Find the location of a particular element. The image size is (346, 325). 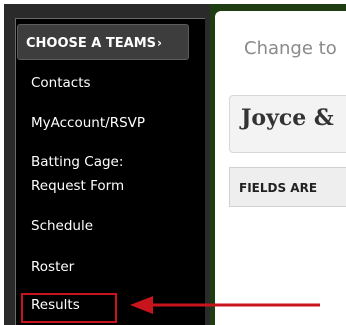

sidebar-item-label: Results is located at coordinates (55, 305).